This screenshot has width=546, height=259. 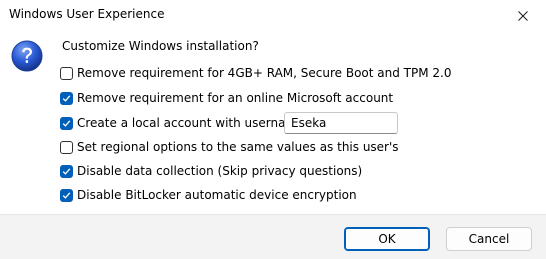 I want to click on option-create-local-account: Create a local account with username:, so click(x=184, y=123).